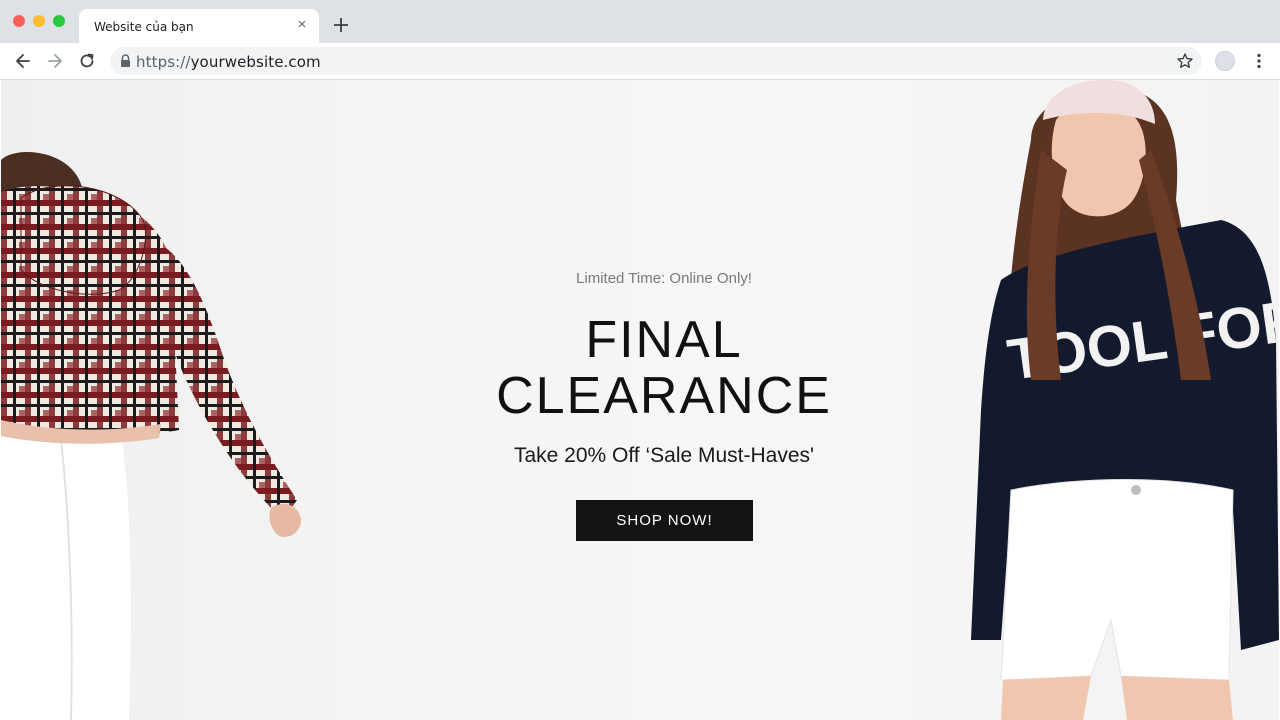 The image size is (1280, 720). I want to click on address-bar: https://yourwebsite.com, so click(656, 61).